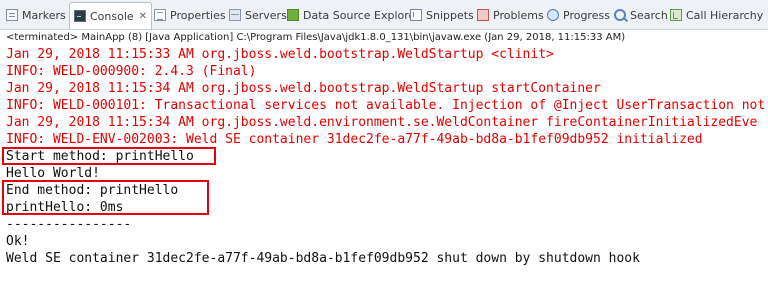 This screenshot has width=768, height=289. Describe the element at coordinates (160, 15) in the screenshot. I see `properties-icon` at that location.